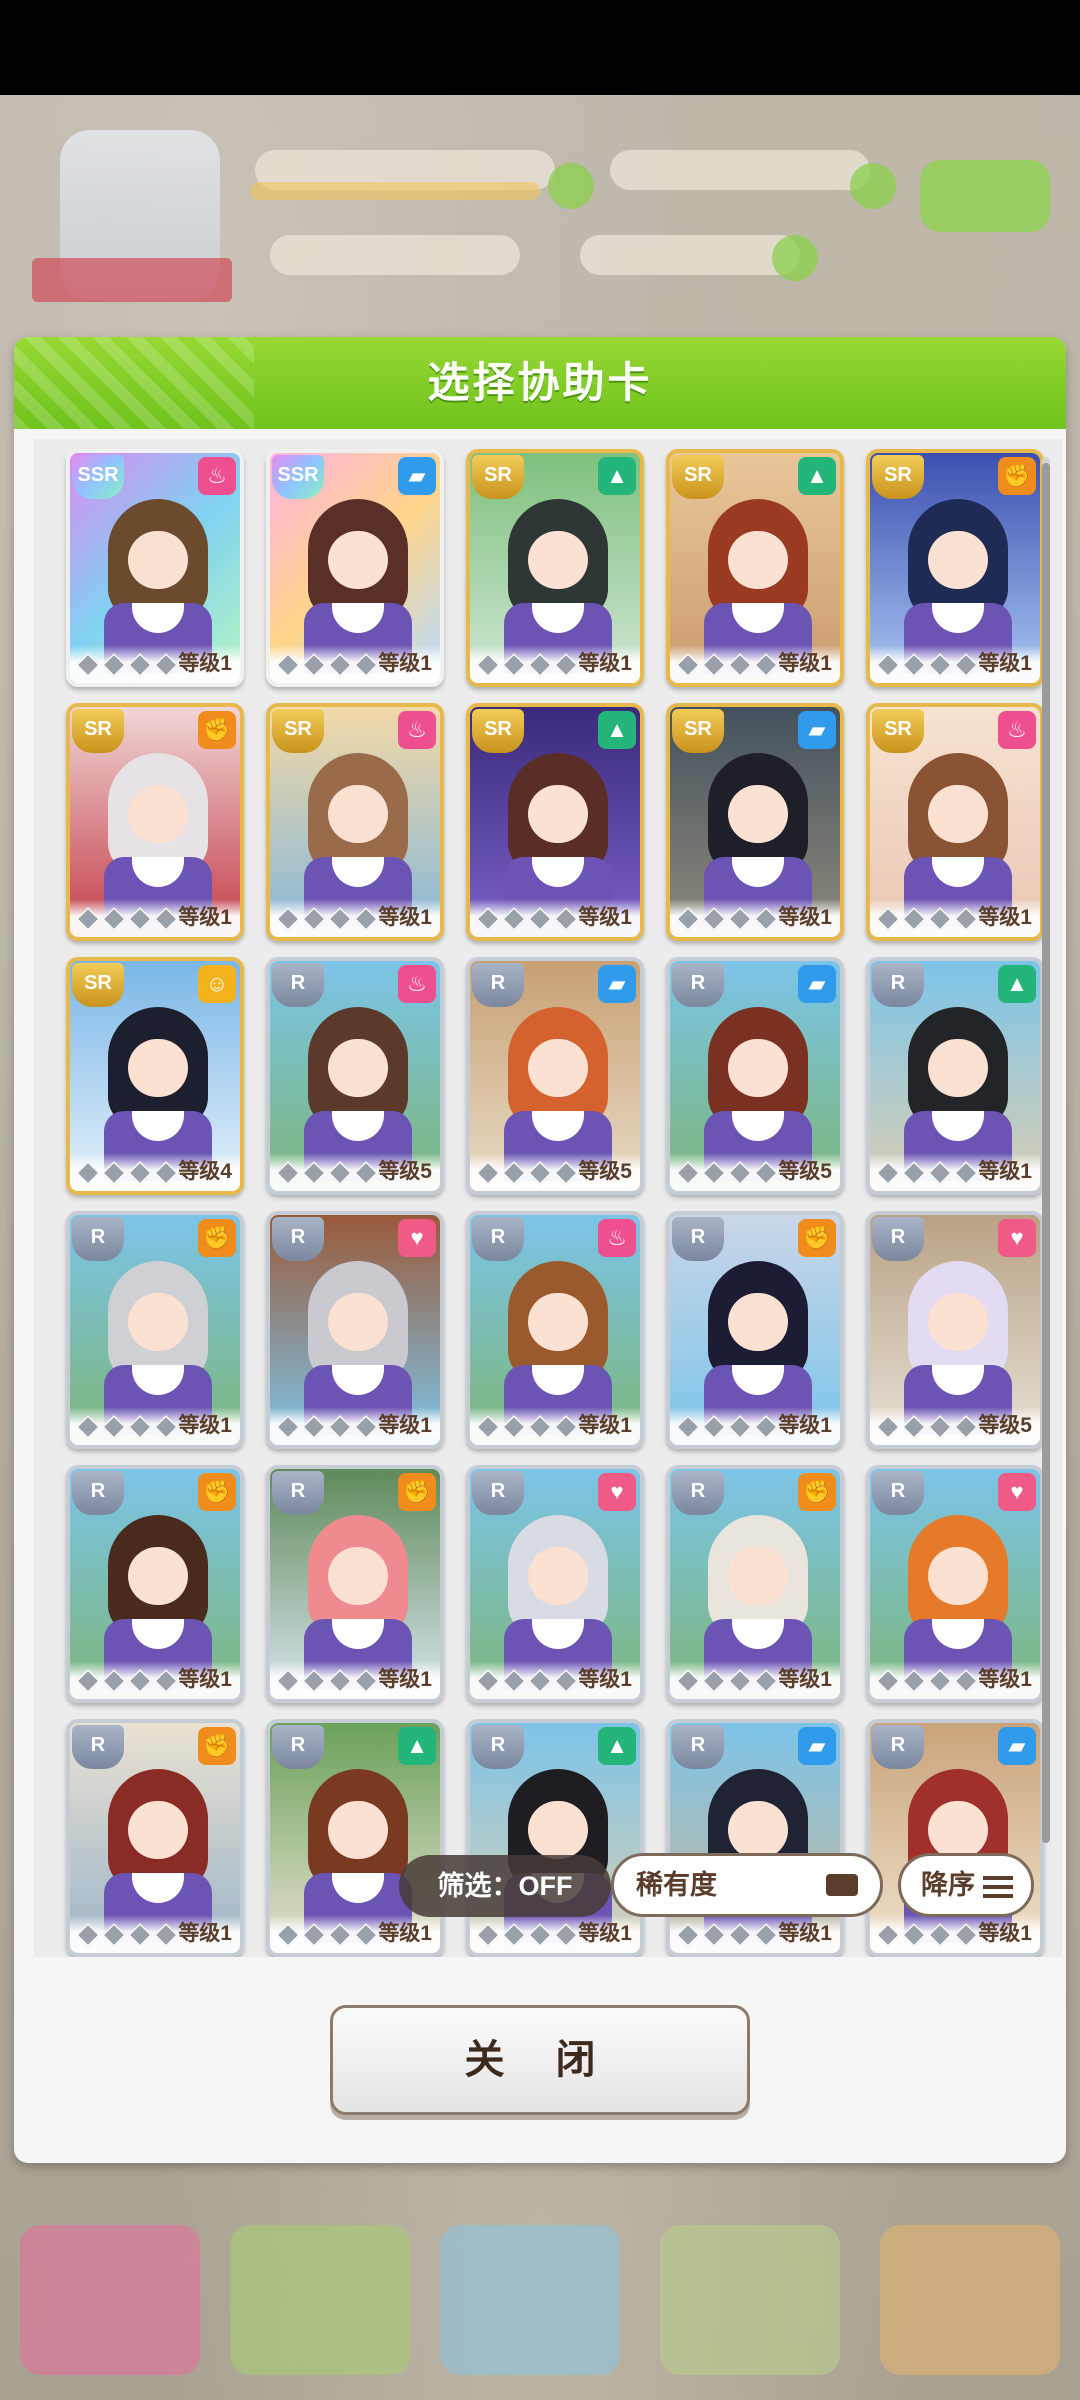 The image size is (1080, 2400). What do you see at coordinates (132, 280) in the screenshot?
I see `rank-banner` at bounding box center [132, 280].